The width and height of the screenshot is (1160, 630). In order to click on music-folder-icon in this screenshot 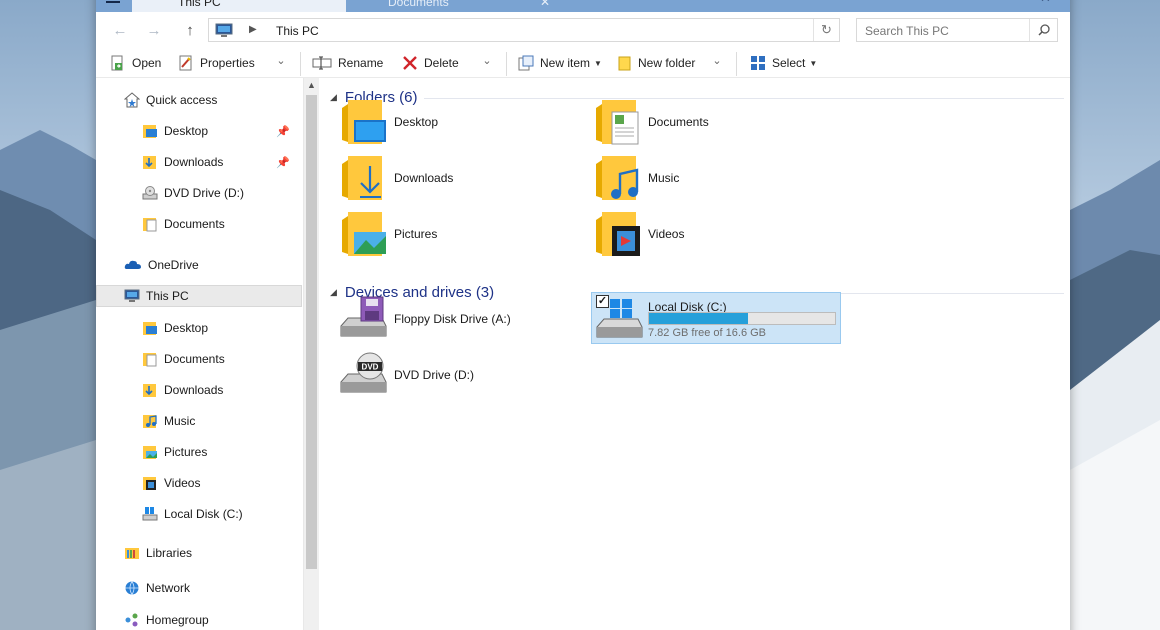, I will do `click(617, 178)`.